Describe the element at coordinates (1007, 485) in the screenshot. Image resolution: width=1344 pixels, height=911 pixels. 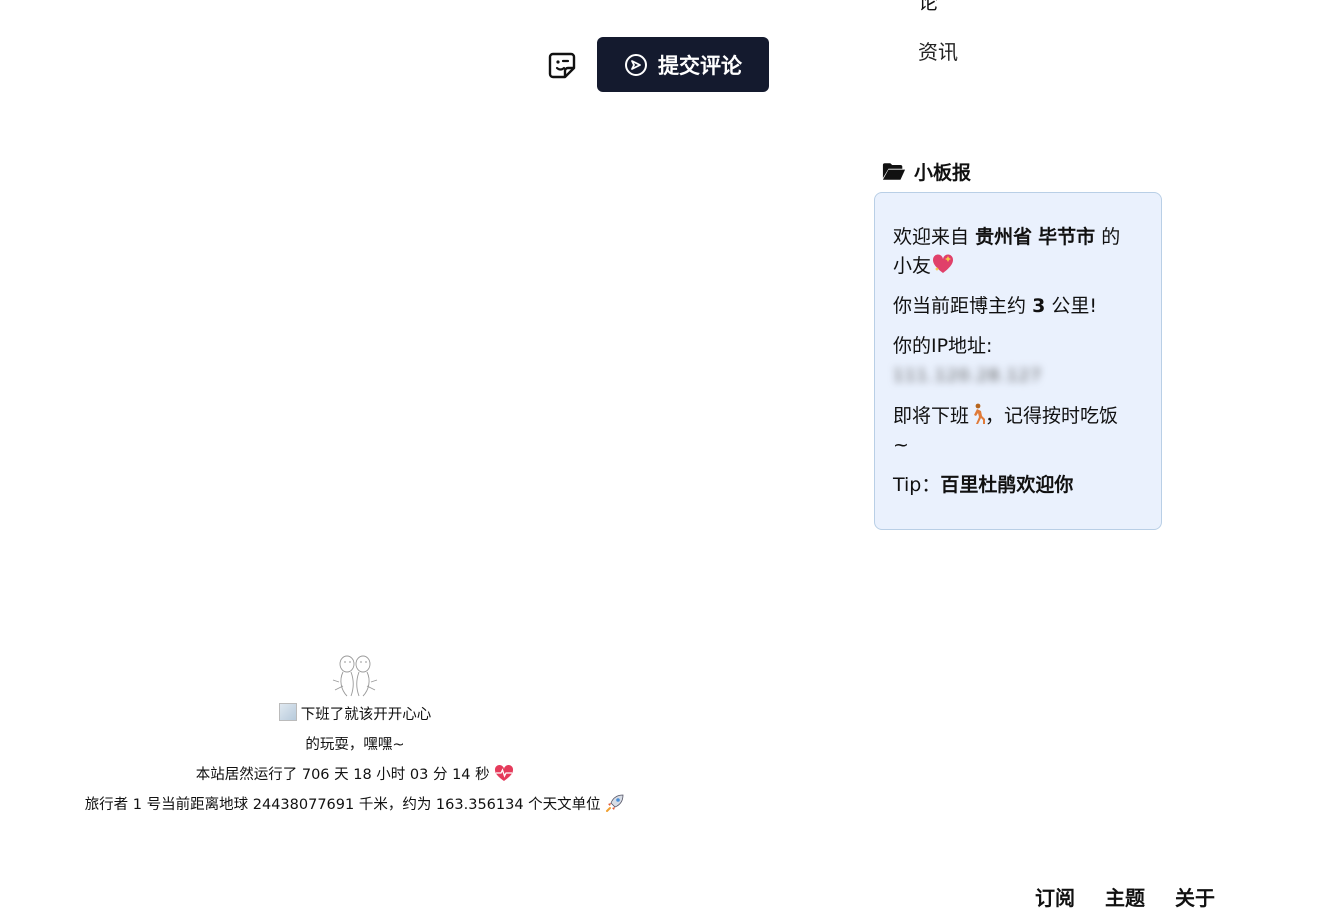
I see `tip-value: 百里杜鹃欢迎你` at that location.